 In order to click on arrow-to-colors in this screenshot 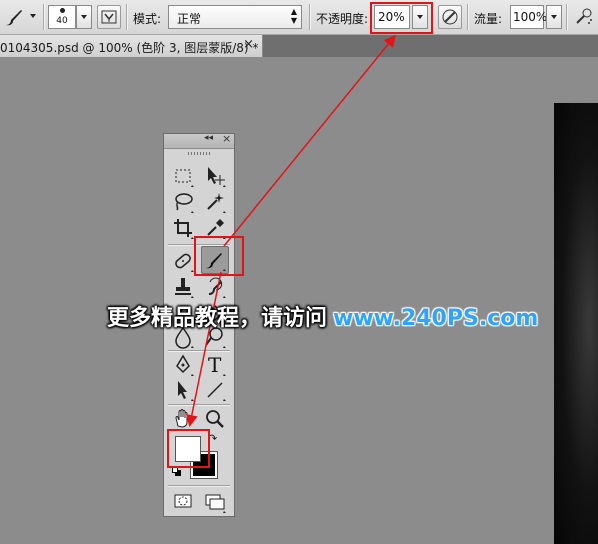, I will do `click(203, 349)`.